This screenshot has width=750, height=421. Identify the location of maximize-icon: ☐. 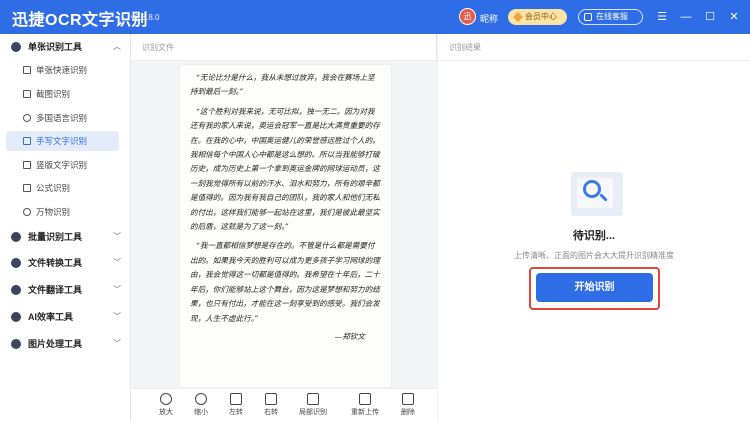
(710, 17).